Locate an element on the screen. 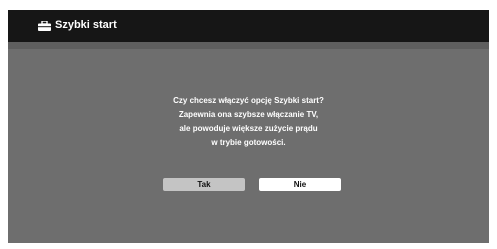  message-line: Czy chcesz włączyć opcję Szybki start? is located at coordinates (248, 100).